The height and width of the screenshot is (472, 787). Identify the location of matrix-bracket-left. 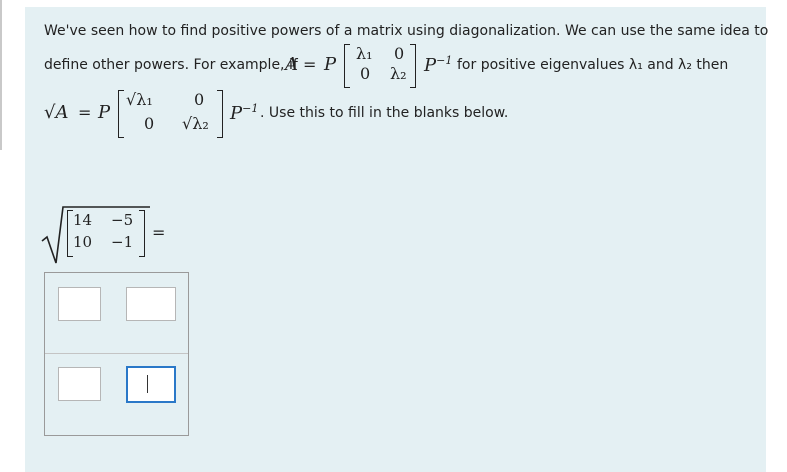
(347, 66).